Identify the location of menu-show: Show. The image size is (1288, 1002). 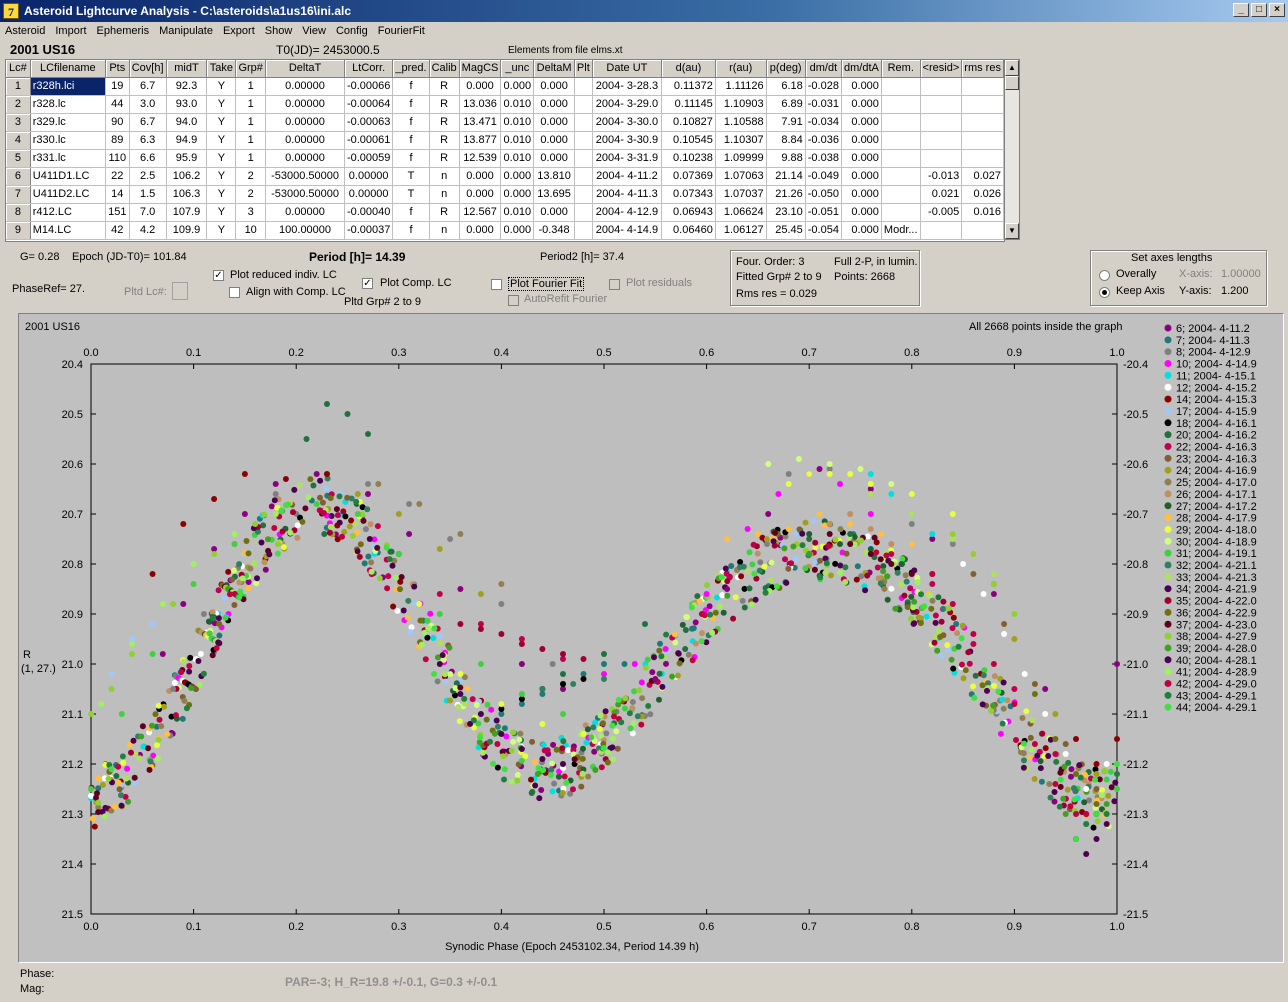
(279, 31).